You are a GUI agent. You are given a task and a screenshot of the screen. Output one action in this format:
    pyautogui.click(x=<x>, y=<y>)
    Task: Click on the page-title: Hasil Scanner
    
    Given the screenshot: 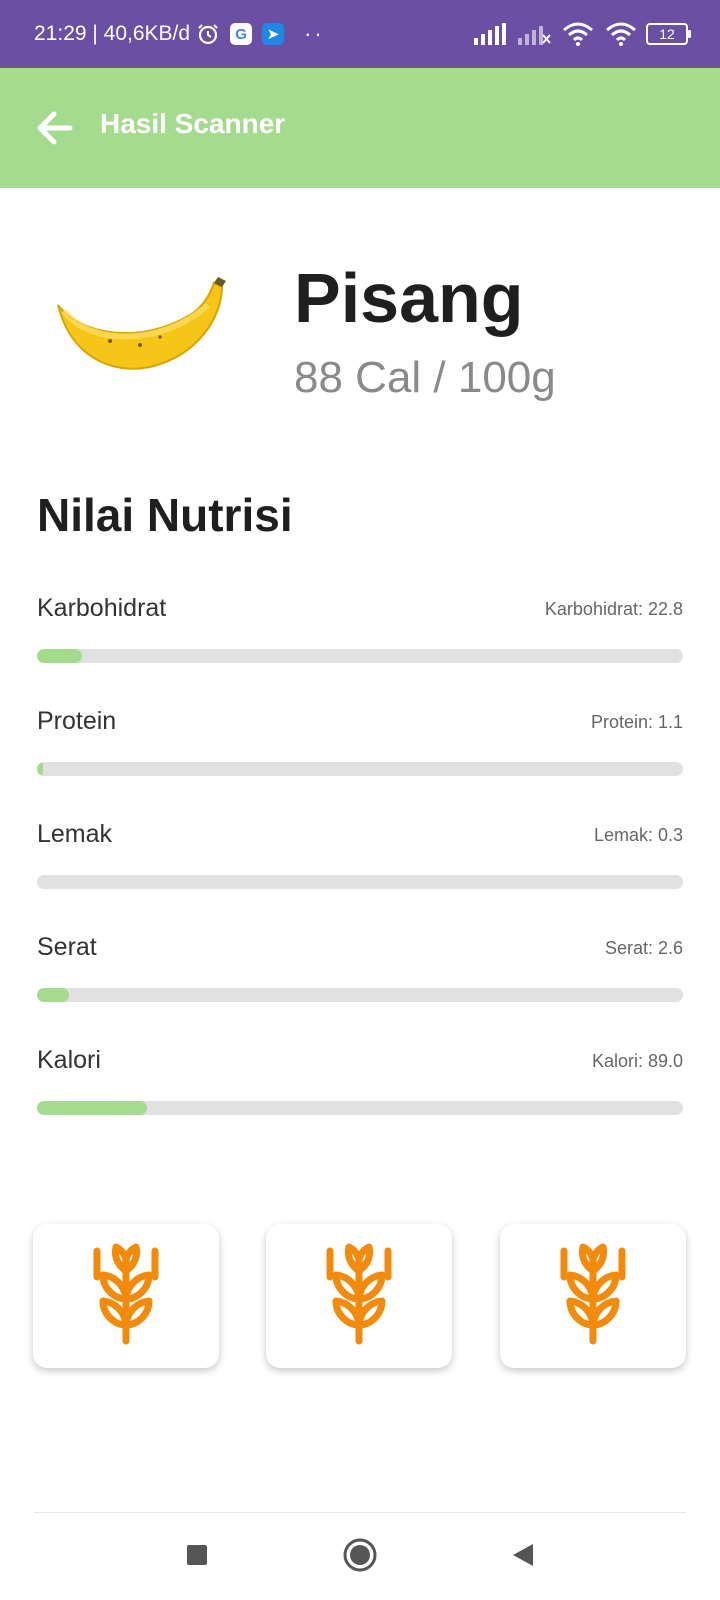 What is the action you would take?
    pyautogui.click(x=193, y=123)
    